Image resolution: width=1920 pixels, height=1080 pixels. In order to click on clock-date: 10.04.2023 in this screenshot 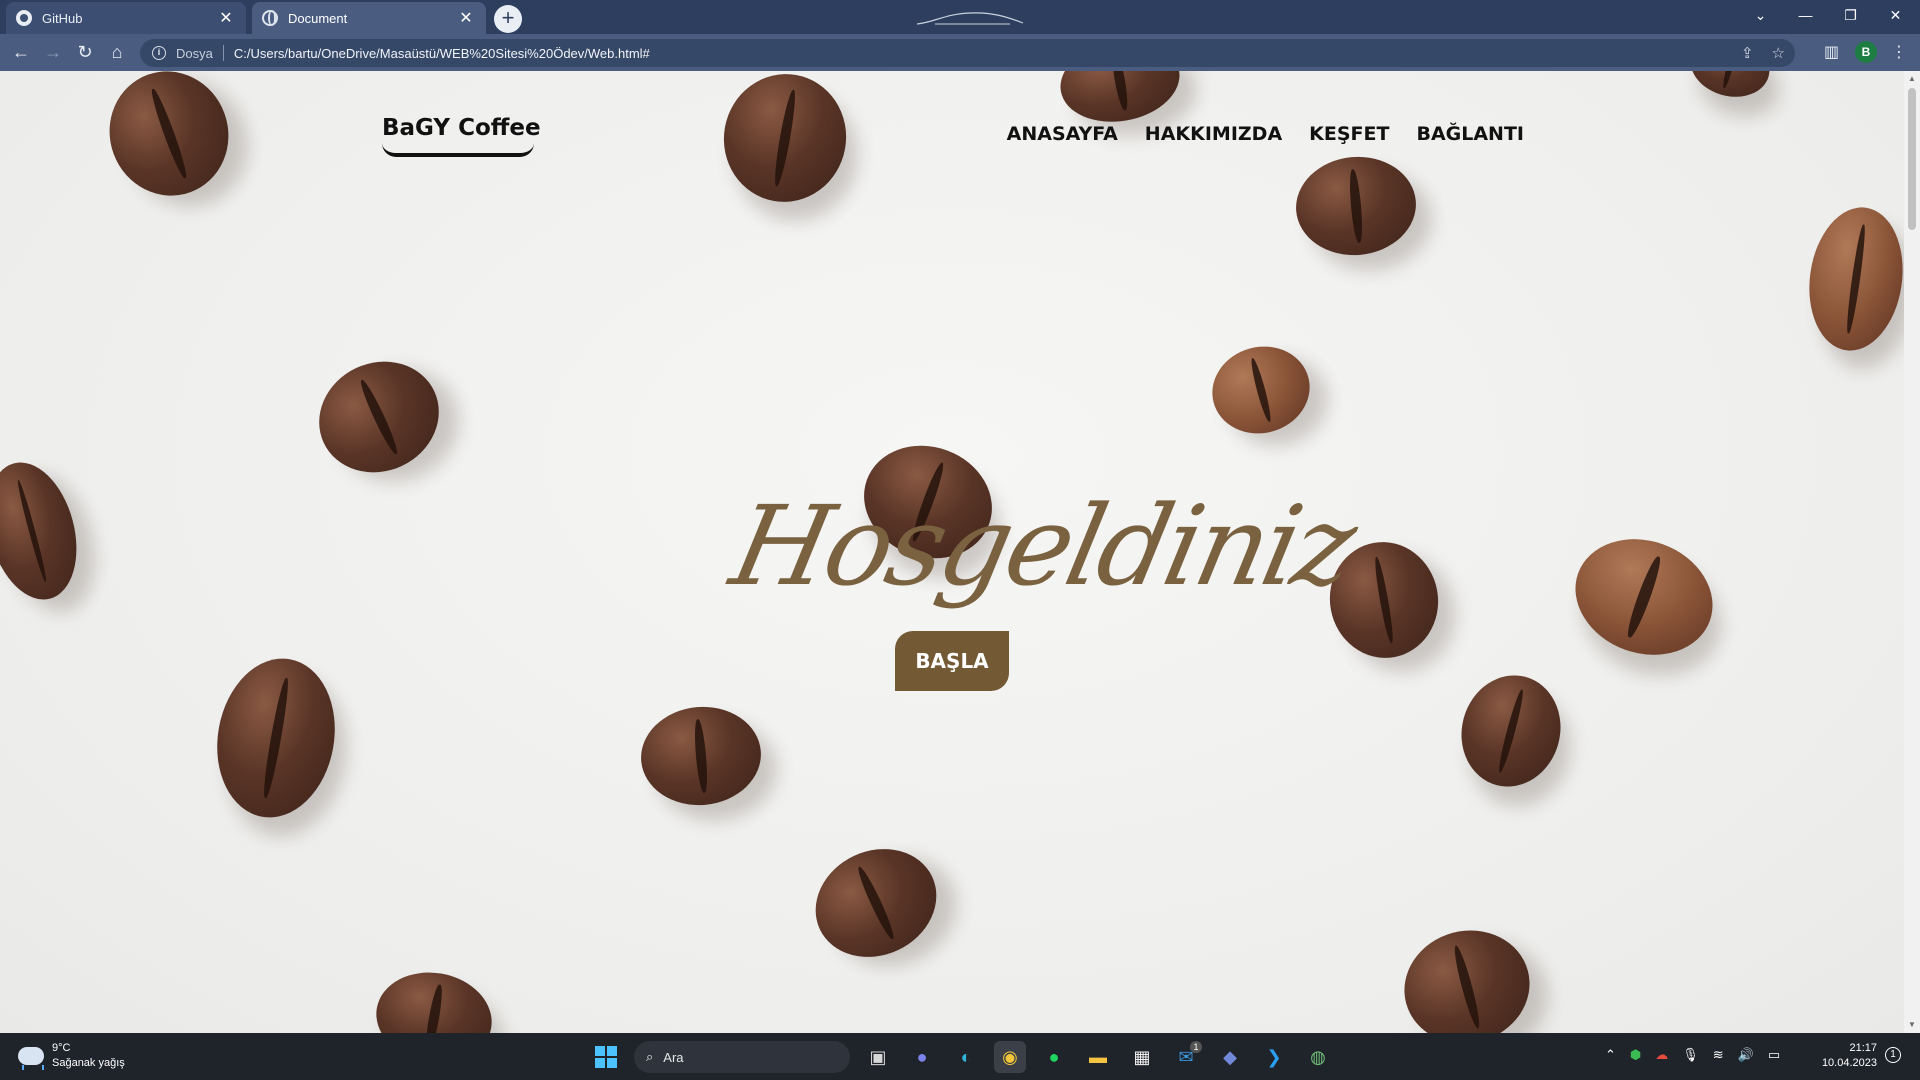, I will do `click(1849, 1063)`.